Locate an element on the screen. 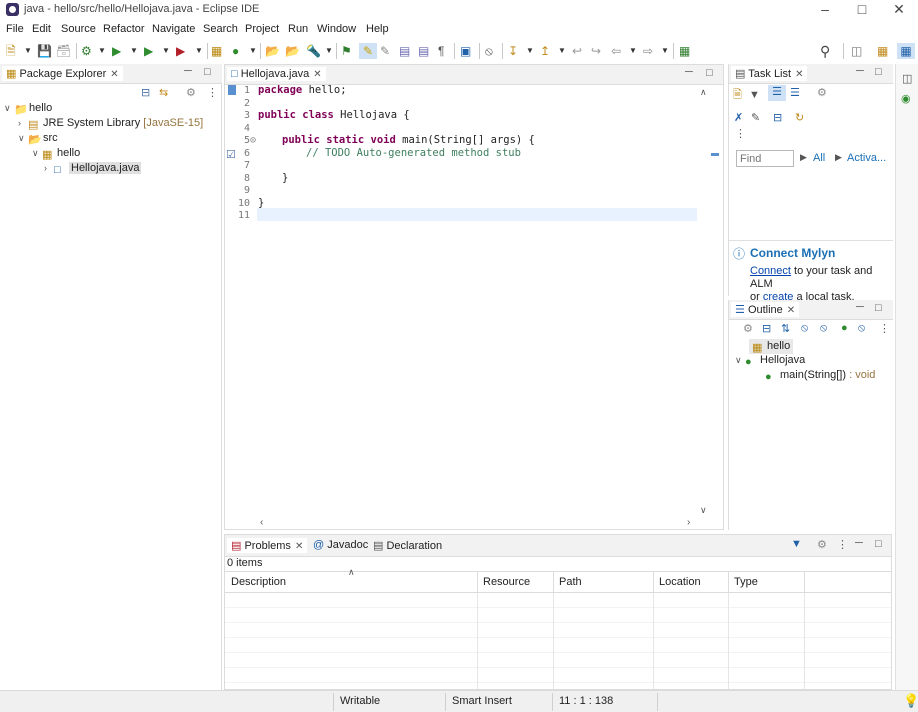  menu-help: Help is located at coordinates (377, 29).